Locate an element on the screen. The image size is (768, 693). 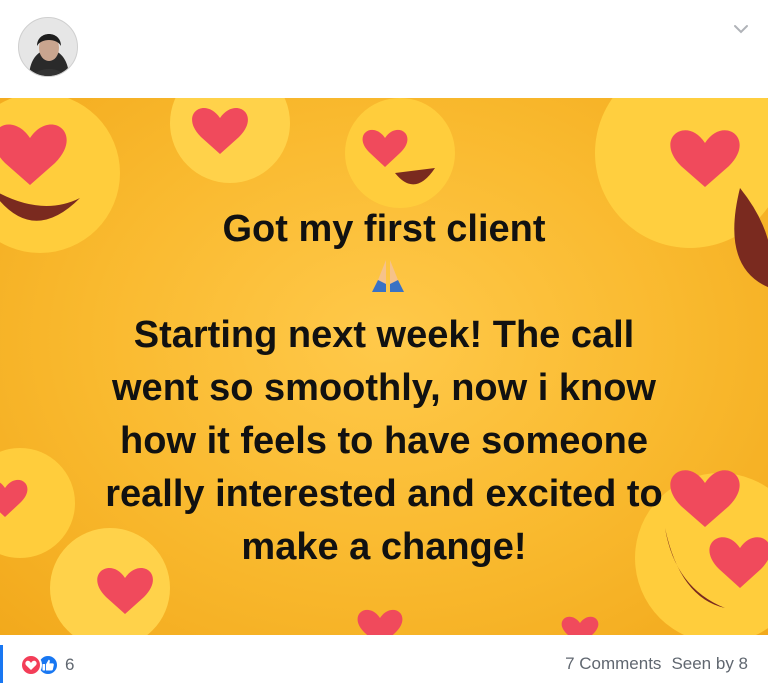
post-text-line-4: how it feels to have someone is located at coordinates (384, 441).